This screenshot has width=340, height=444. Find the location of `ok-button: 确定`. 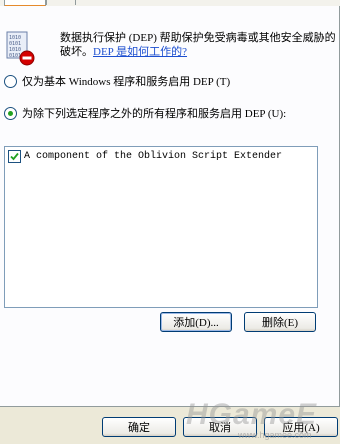

ok-button: 确定 is located at coordinates (139, 427).